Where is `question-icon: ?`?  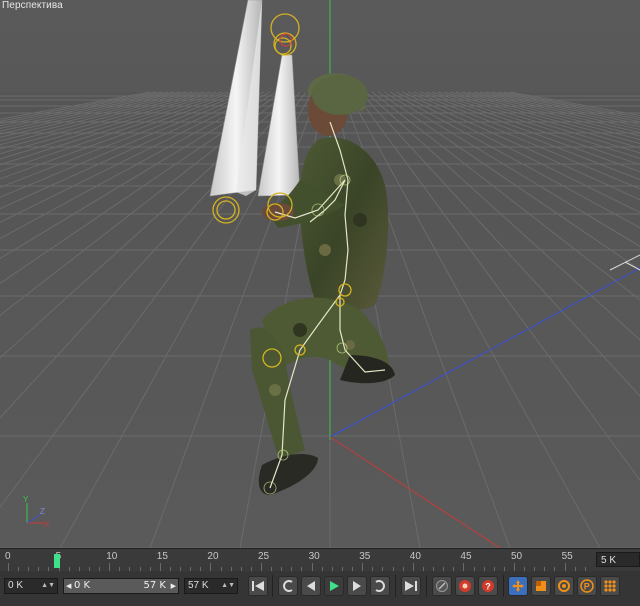
question-icon: ? is located at coordinates (488, 586).